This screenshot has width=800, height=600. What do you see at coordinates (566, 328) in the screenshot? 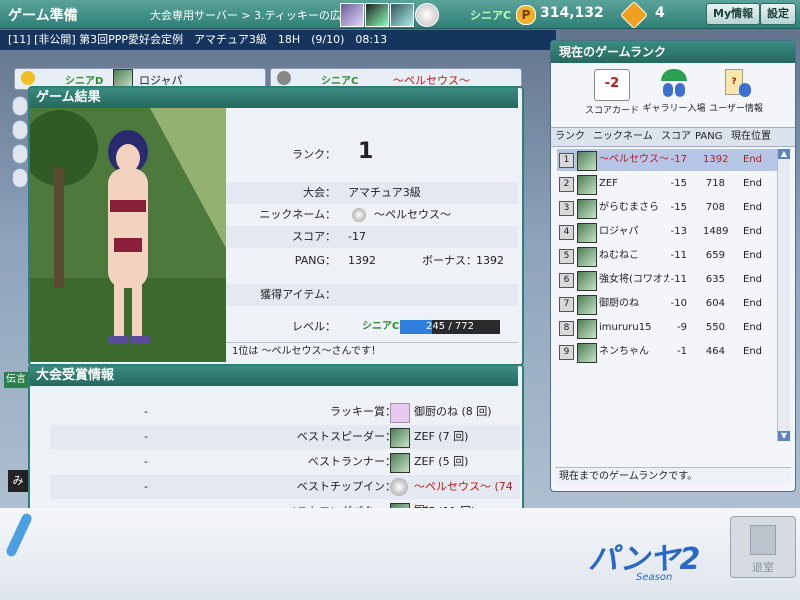
I see `rank-number: 8` at bounding box center [566, 328].